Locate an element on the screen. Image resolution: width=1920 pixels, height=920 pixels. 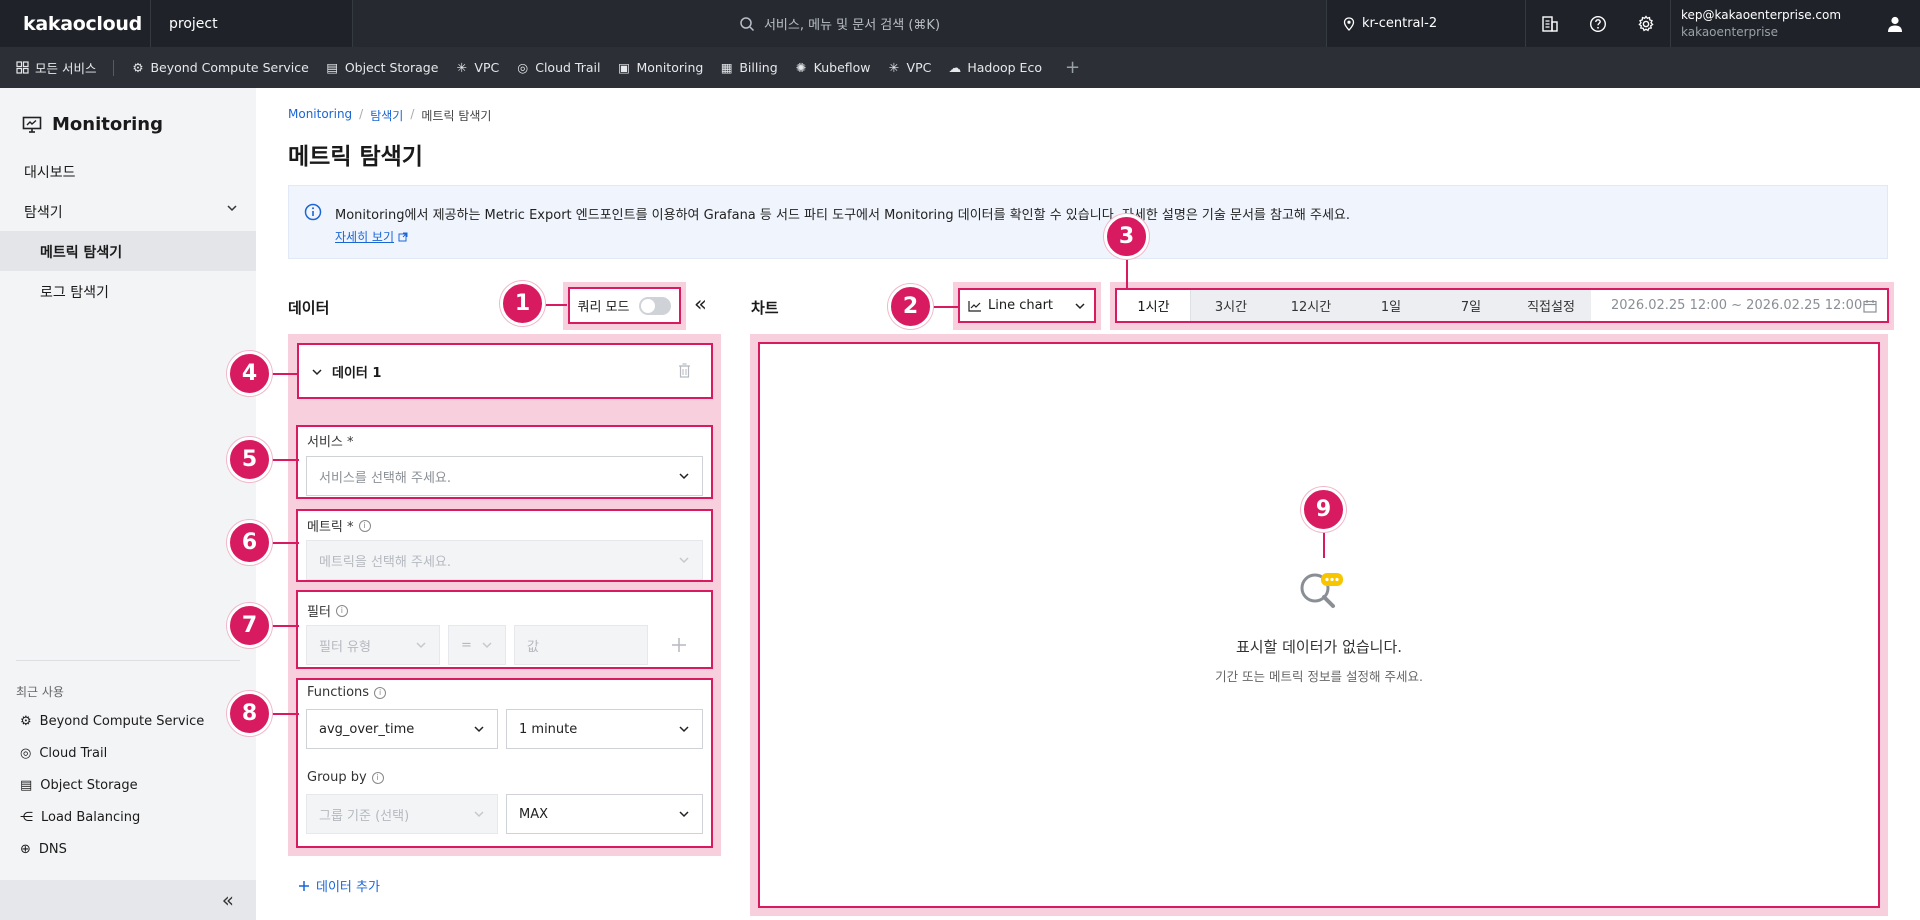
groupby-select: 그룹 기준 (선택) is located at coordinates (402, 814).